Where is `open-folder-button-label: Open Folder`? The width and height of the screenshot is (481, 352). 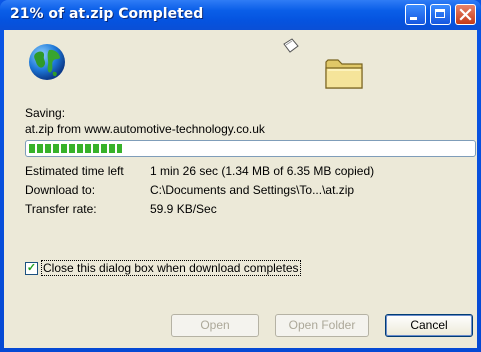
open-folder-button-label: Open Folder is located at coordinates (322, 325).